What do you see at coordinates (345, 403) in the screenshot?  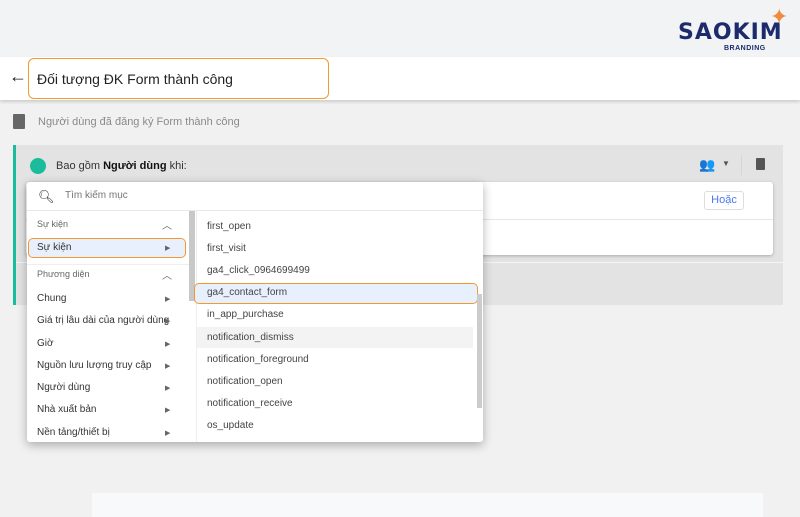 I see `event-item: notification_receive` at bounding box center [345, 403].